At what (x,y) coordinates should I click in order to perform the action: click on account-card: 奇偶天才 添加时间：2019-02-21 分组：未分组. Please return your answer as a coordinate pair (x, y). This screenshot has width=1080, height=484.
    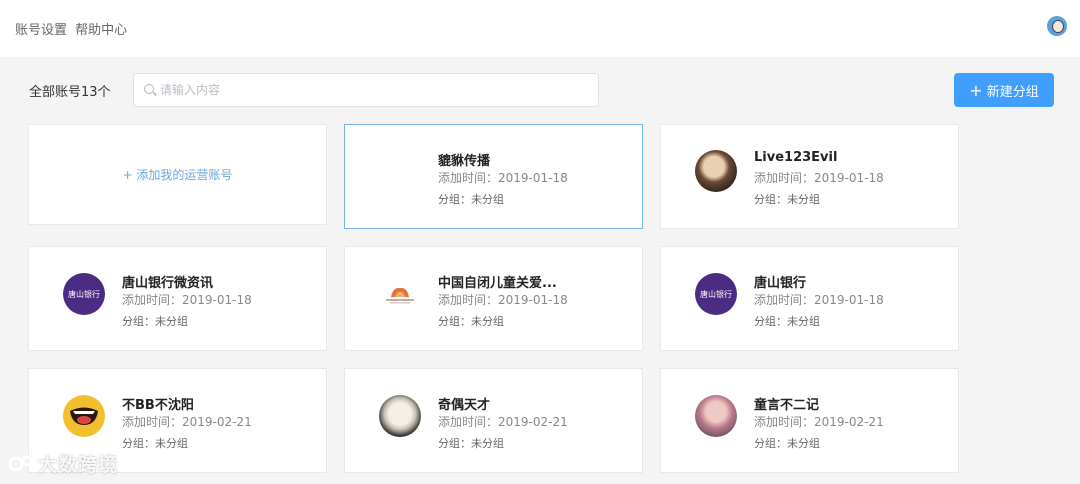
    Looking at the image, I should click on (493, 420).